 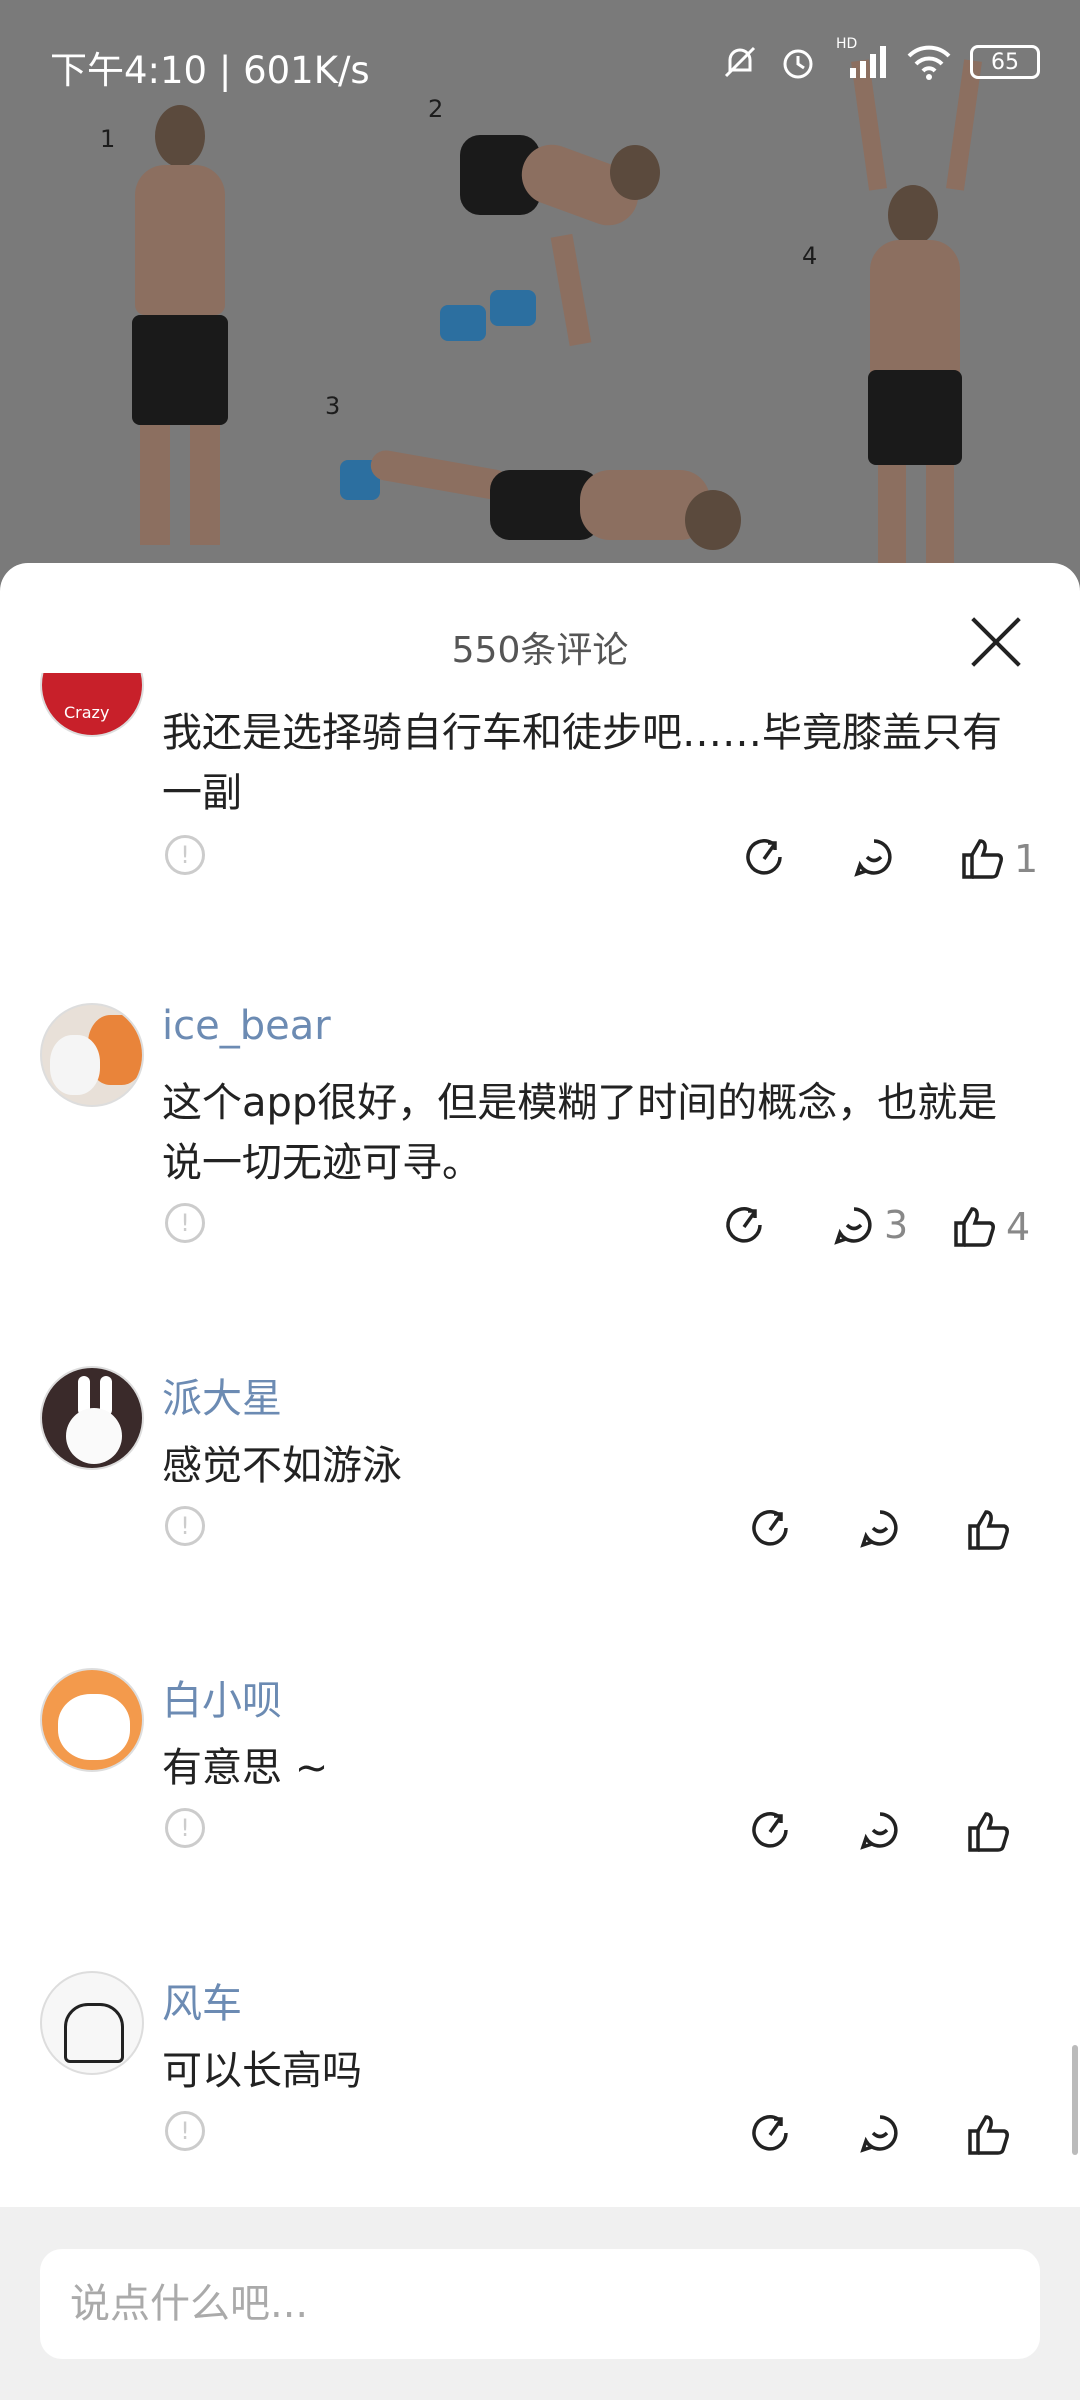 What do you see at coordinates (87, 712) in the screenshot?
I see `avatar-label: Crazy` at bounding box center [87, 712].